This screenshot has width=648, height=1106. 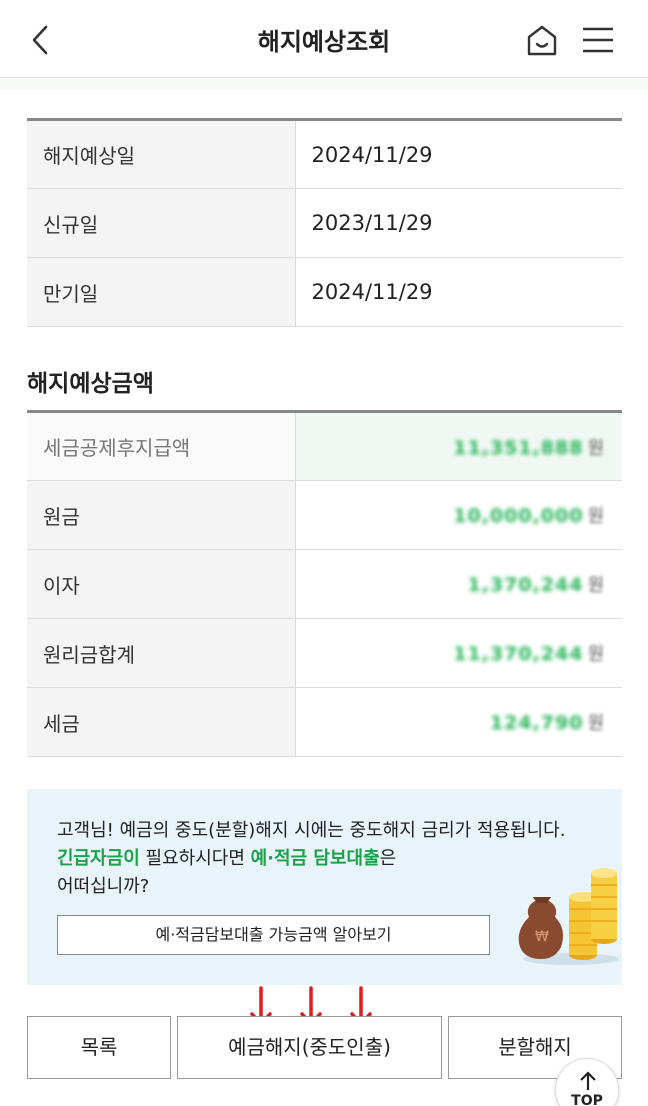 What do you see at coordinates (518, 516) in the screenshot?
I see `amount-value: 10,000,000` at bounding box center [518, 516].